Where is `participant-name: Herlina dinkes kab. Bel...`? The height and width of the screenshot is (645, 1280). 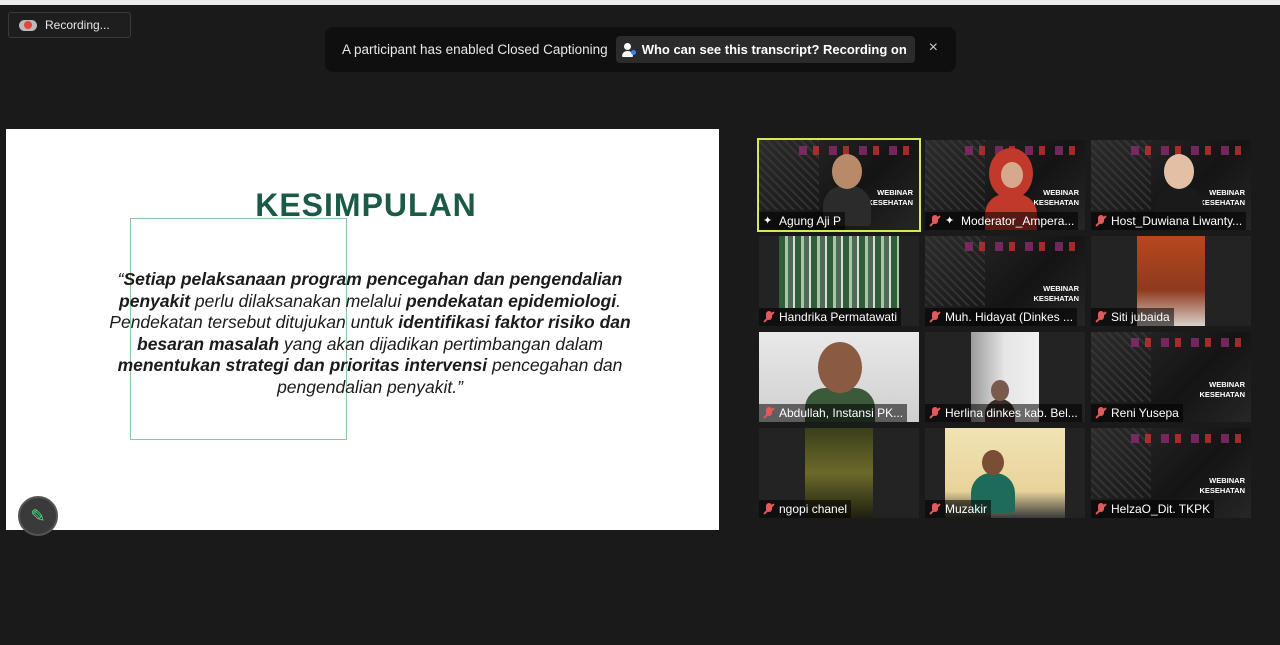 participant-name: Herlina dinkes kab. Bel... is located at coordinates (1011, 413).